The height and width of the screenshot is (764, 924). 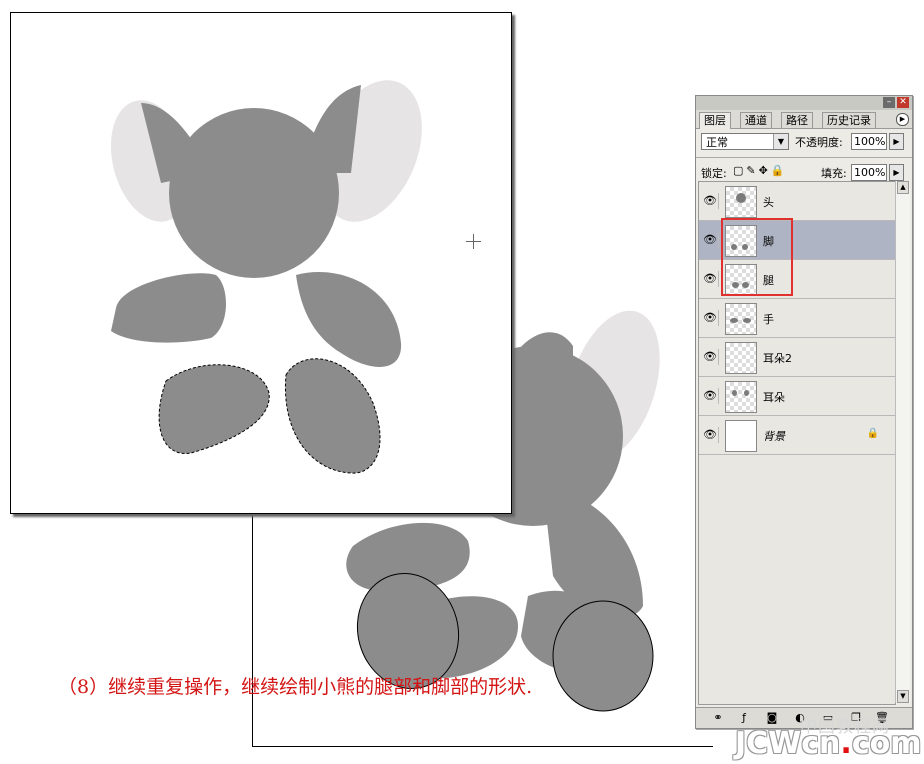 What do you see at coordinates (717, 142) in the screenshot?
I see `blend-mode-value: 正常` at bounding box center [717, 142].